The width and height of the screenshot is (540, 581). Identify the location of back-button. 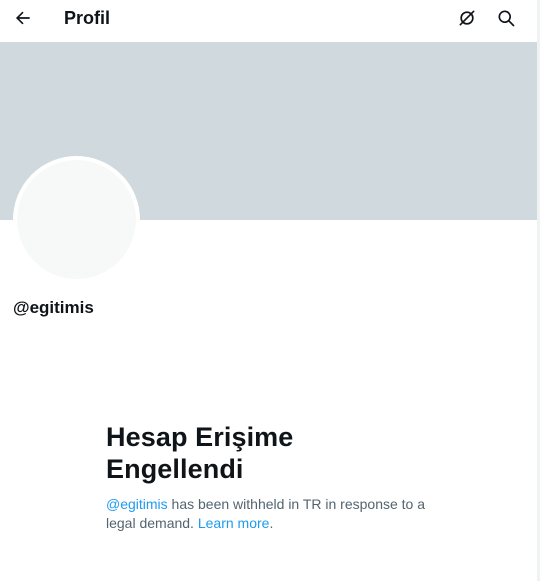
(23, 18).